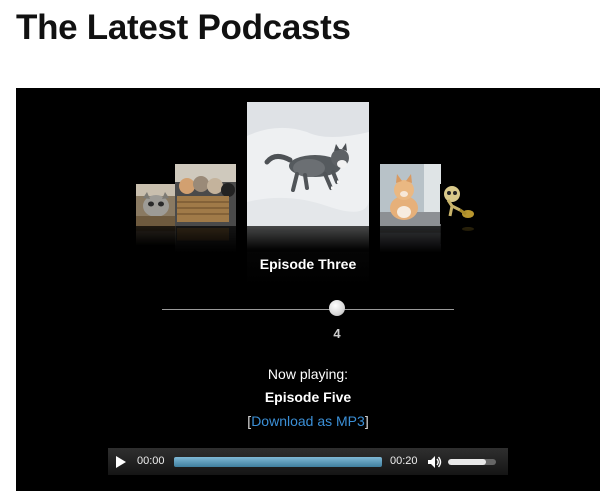 The width and height of the screenshot is (614, 491). I want to click on audio-player: 00:00 00:20, so click(308, 461).